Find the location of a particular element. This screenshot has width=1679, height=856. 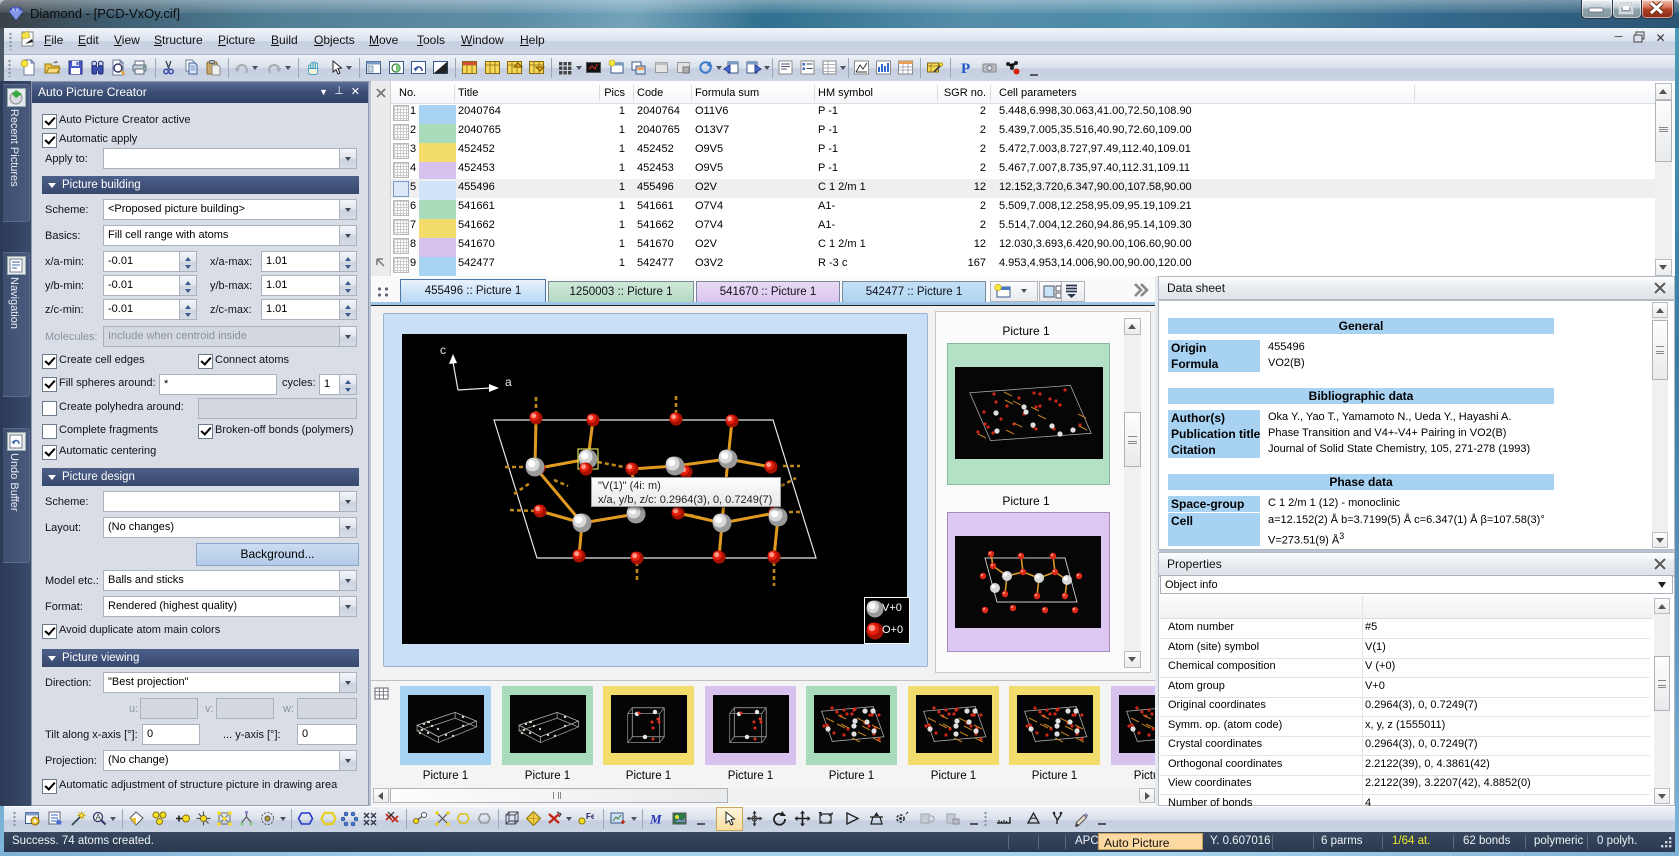

svg-text: c is located at coordinates (443, 350).